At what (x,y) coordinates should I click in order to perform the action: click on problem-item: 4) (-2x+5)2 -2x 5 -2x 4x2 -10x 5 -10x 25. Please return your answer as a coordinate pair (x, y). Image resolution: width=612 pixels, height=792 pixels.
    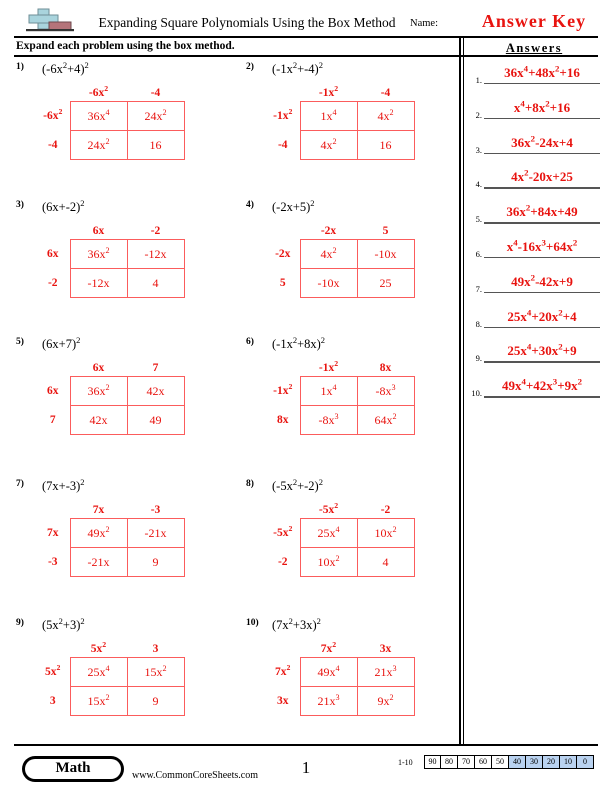
    Looking at the image, I should click on (358, 264).